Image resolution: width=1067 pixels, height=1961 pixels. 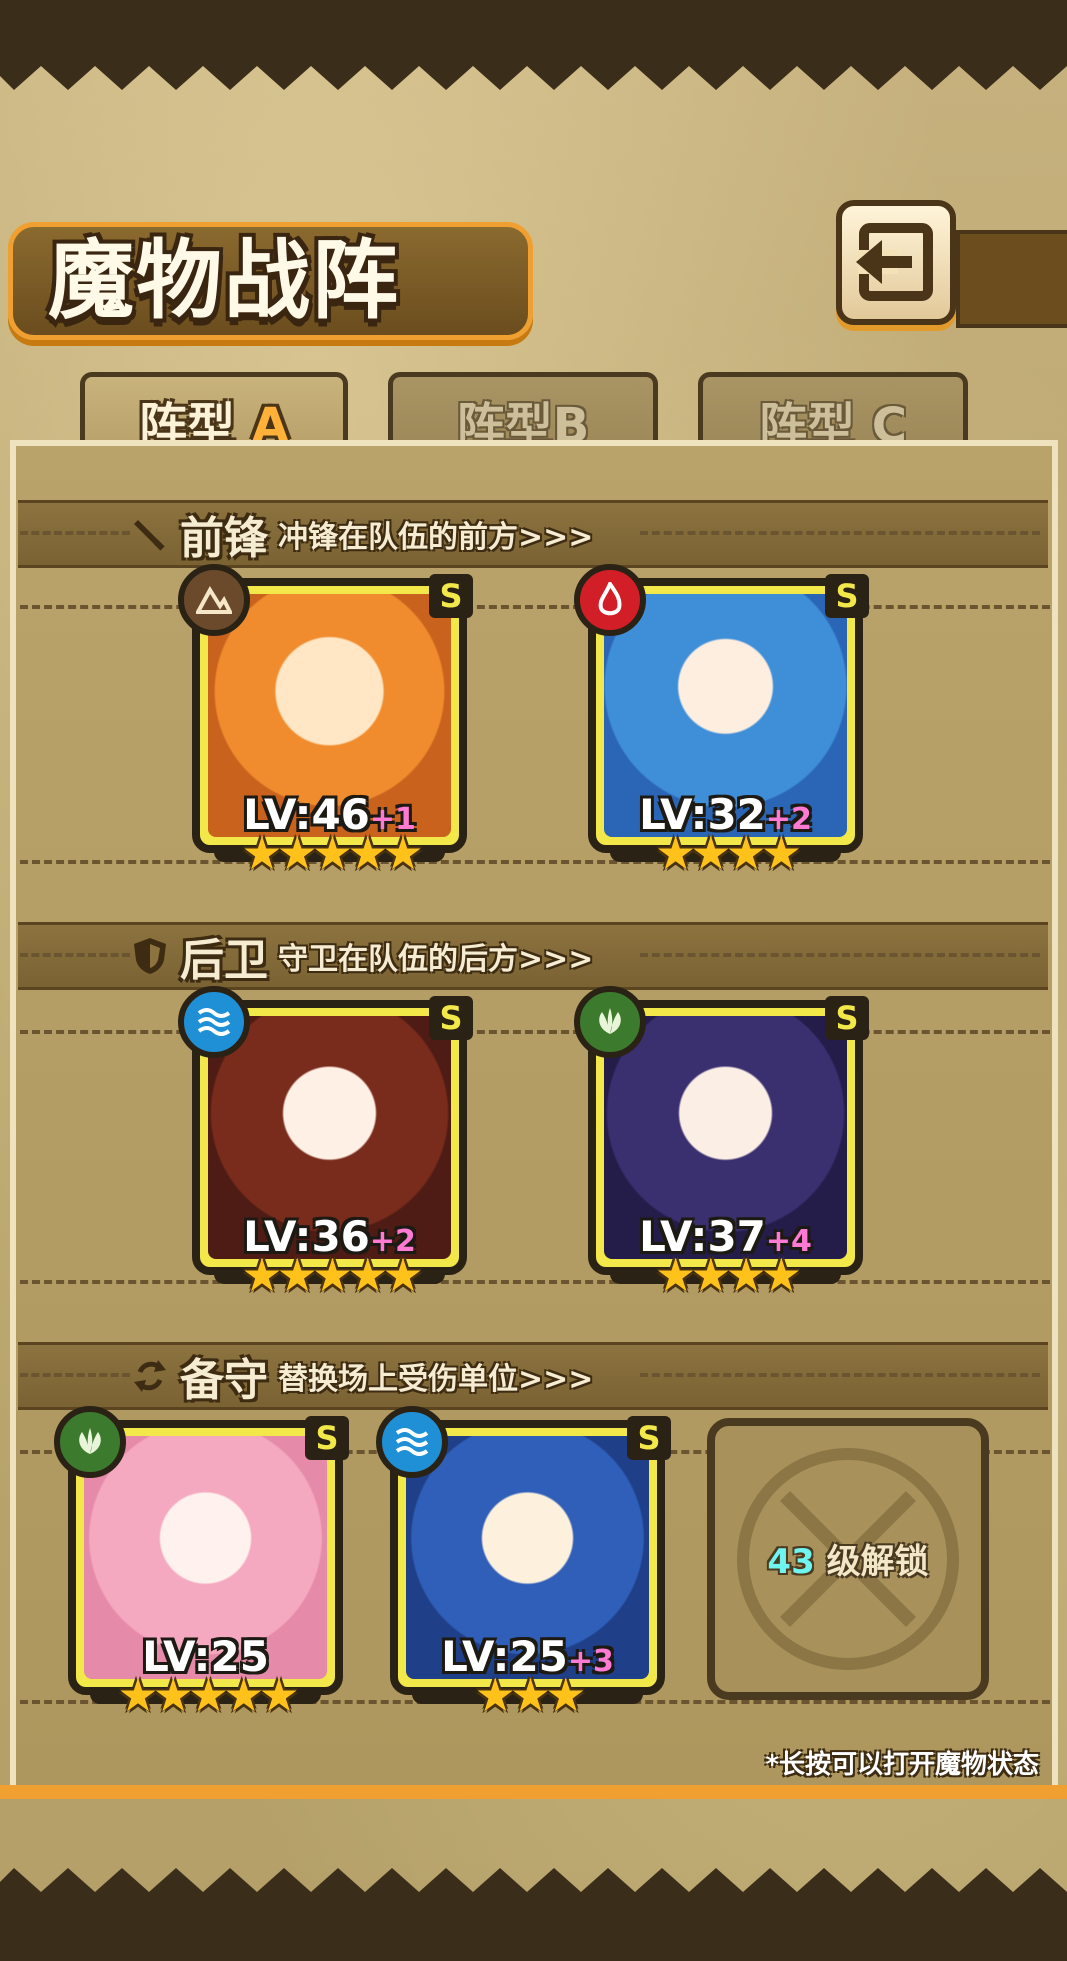 I want to click on back-arrow-icon, so click(x=894, y=262).